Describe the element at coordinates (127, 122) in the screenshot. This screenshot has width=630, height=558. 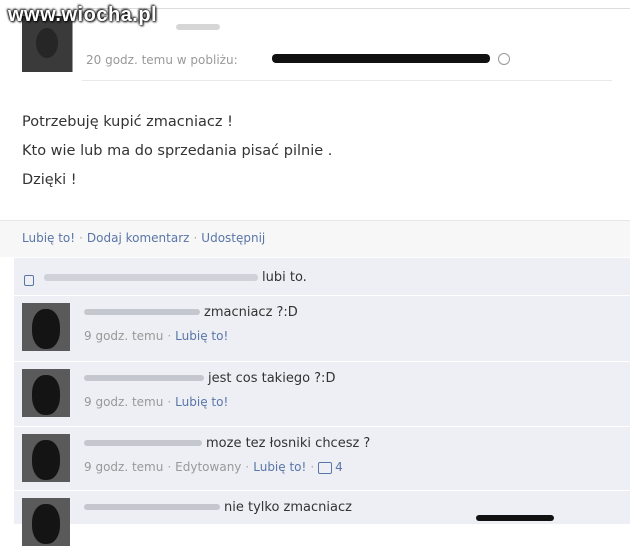
I see `post-line: Potrzebuję kupić zmacniacz !` at that location.